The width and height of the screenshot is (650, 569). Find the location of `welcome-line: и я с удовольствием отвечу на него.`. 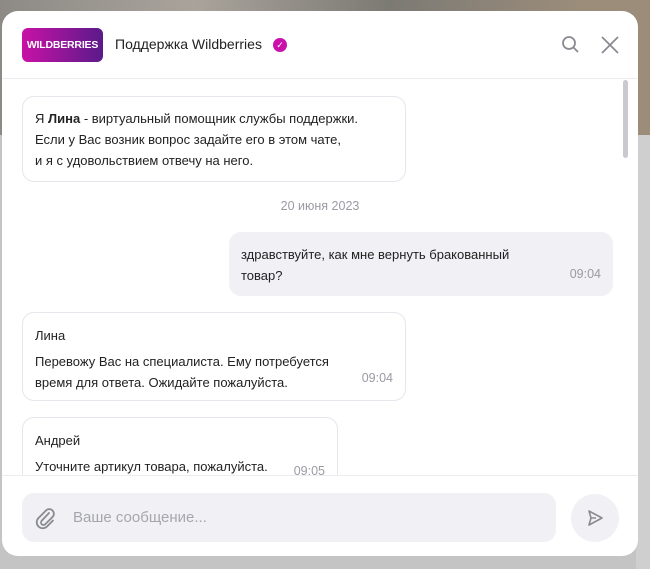

welcome-line: и я с удовольствием отвечу на него. is located at coordinates (144, 160).